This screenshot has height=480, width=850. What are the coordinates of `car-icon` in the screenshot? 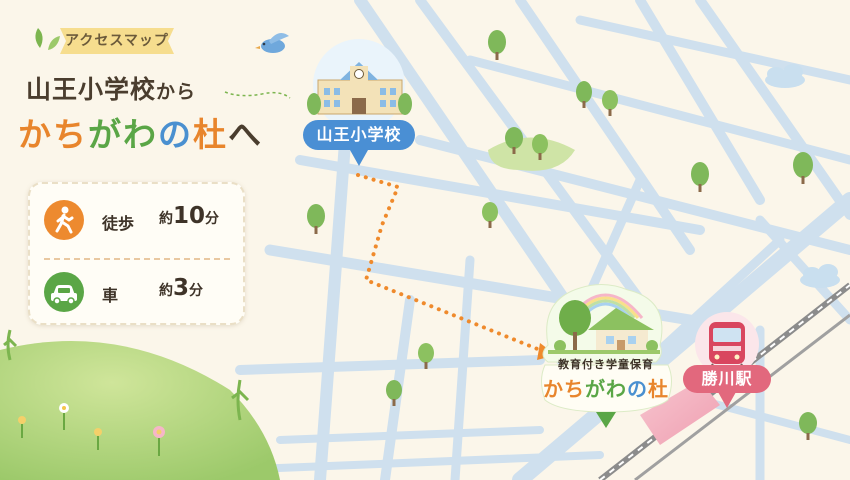 It's located at (64, 292).